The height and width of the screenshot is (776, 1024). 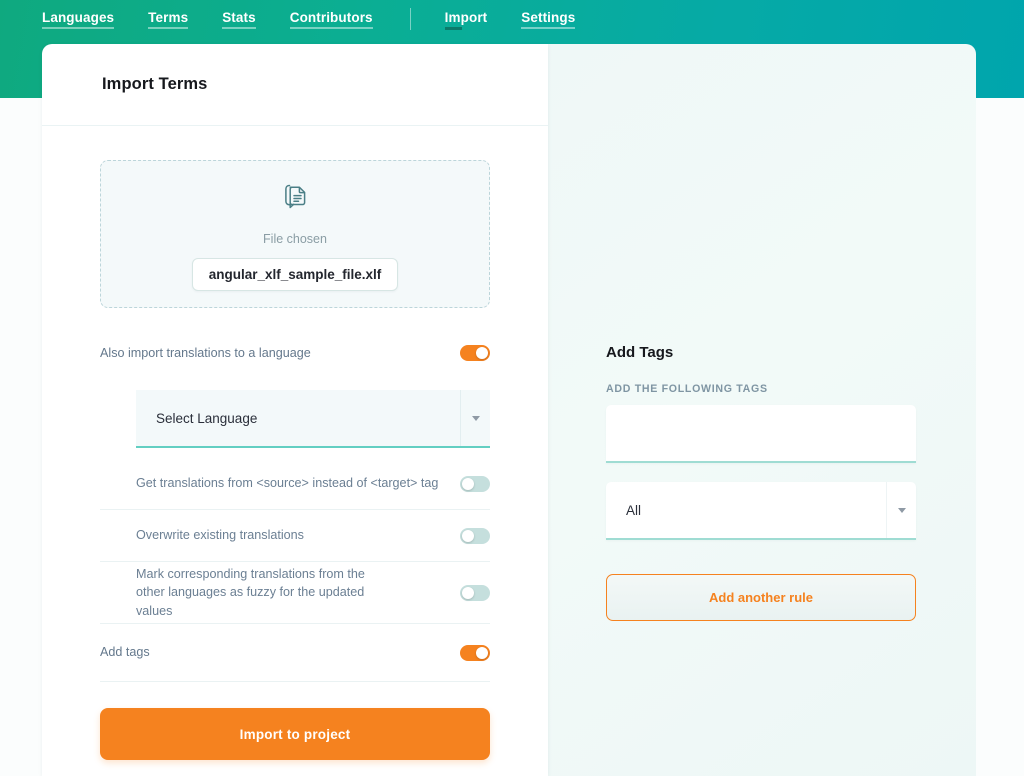 I want to click on nav-label: Terms, so click(x=168, y=17).